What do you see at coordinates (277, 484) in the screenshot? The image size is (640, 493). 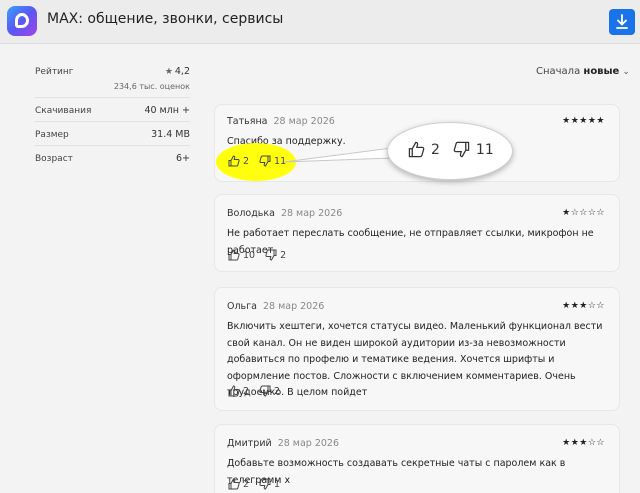 I see `dislike-count: 1` at bounding box center [277, 484].